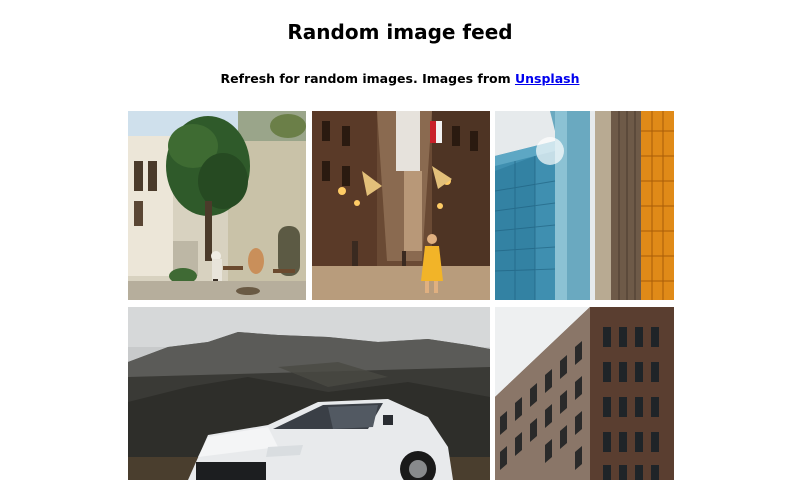 Image resolution: width=800 pixels, height=480 pixels. What do you see at coordinates (217, 205) in the screenshot?
I see `image-street-tree` at bounding box center [217, 205].